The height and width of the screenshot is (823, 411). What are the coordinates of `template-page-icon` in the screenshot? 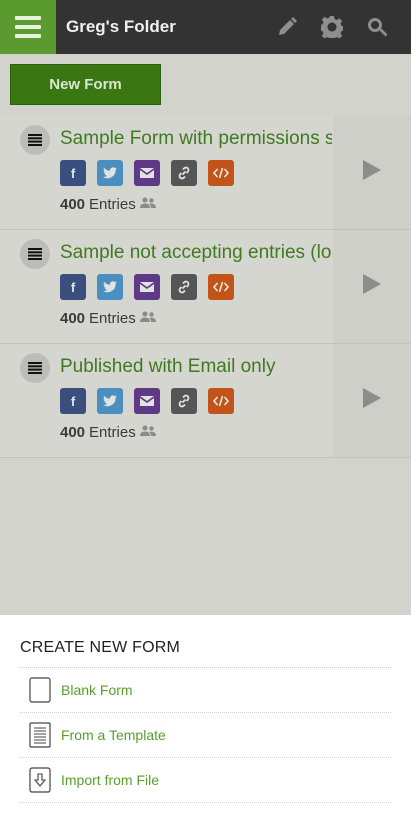 It's located at (40, 735).